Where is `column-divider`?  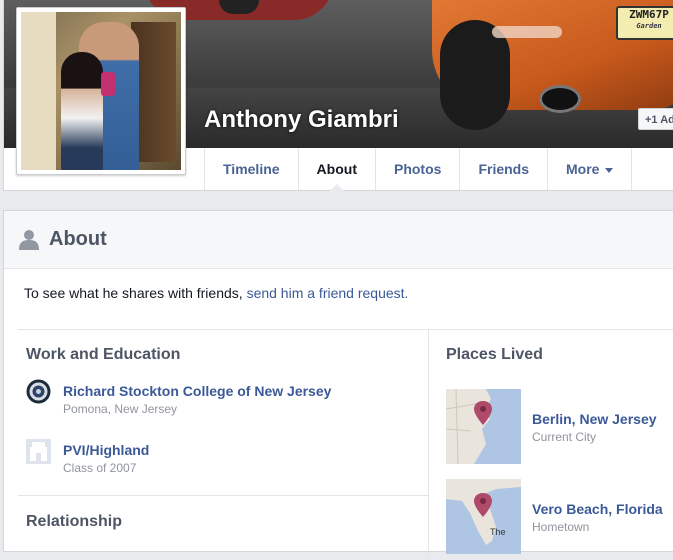 column-divider is located at coordinates (428, 445).